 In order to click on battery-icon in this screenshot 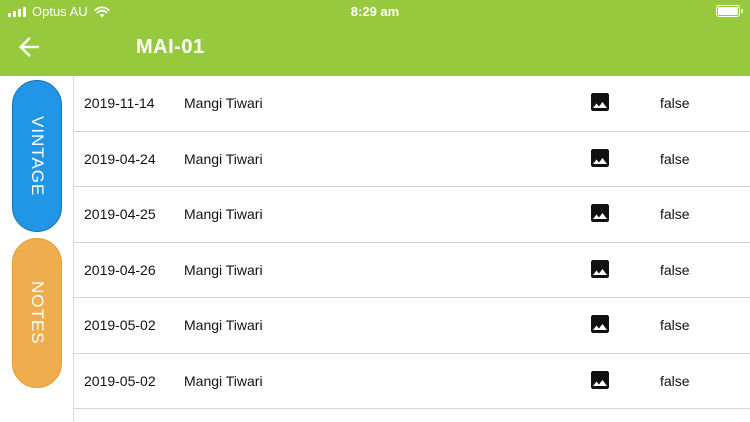, I will do `click(729, 11)`.